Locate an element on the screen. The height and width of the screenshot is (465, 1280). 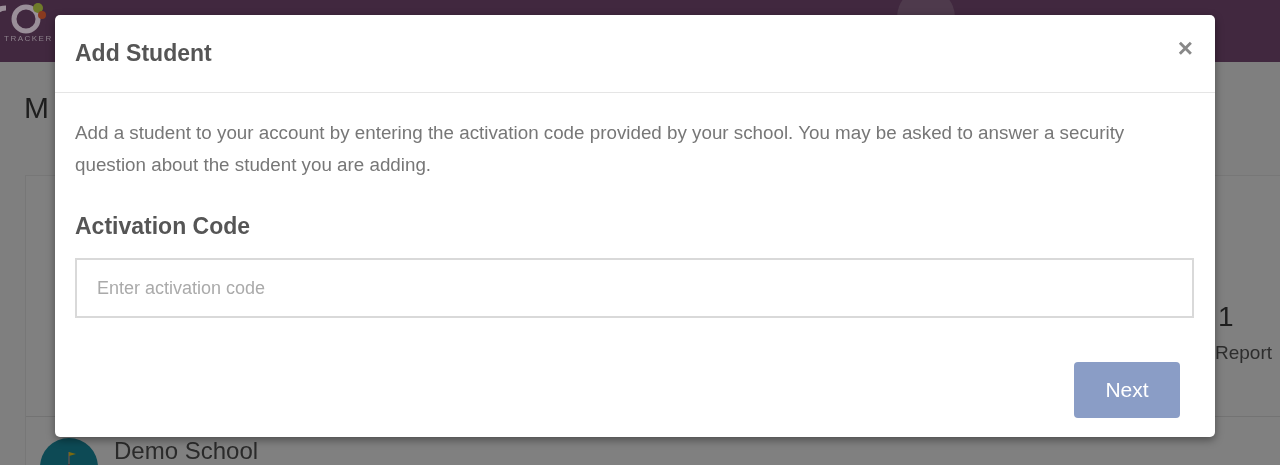
activation-code-field: Enter activation code is located at coordinates (634, 288).